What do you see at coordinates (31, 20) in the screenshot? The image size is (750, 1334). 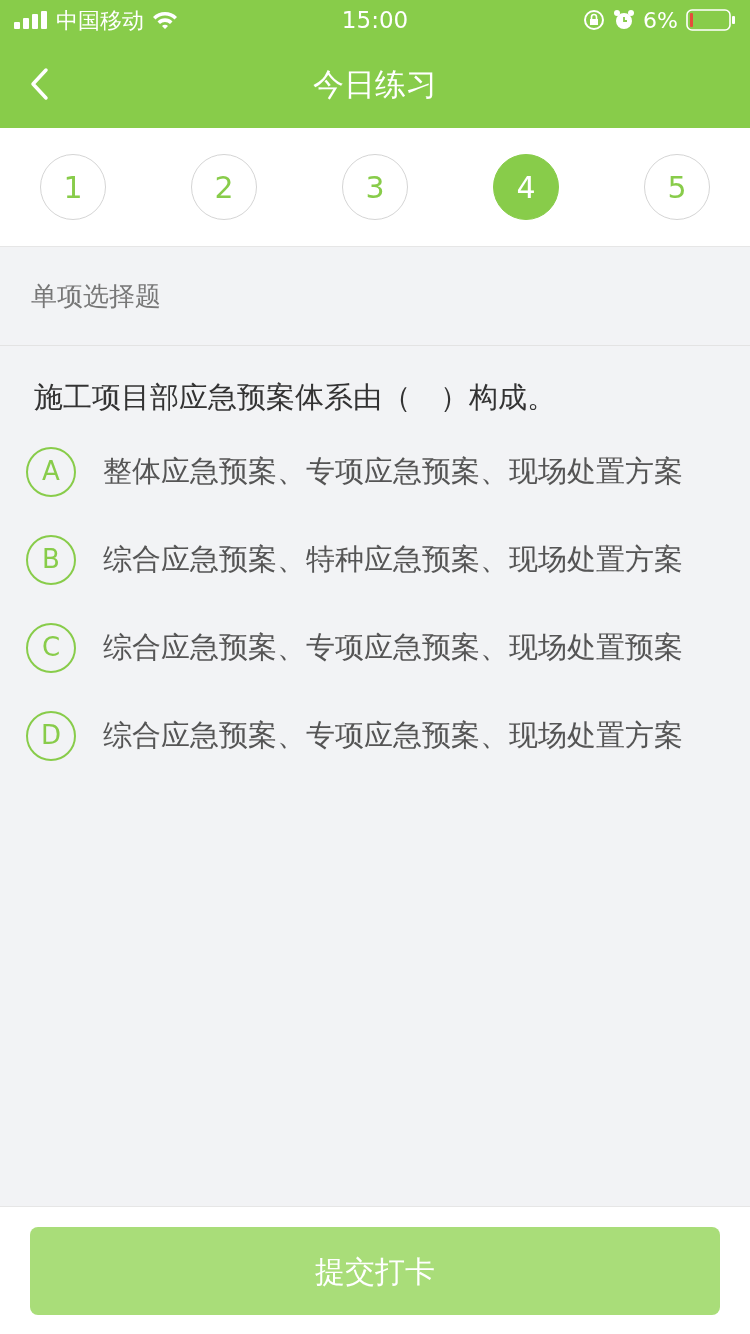 I see `signal-icon` at bounding box center [31, 20].